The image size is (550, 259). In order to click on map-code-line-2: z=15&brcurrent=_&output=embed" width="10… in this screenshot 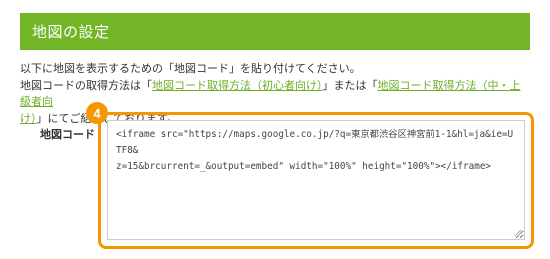, I will do `click(304, 166)`.